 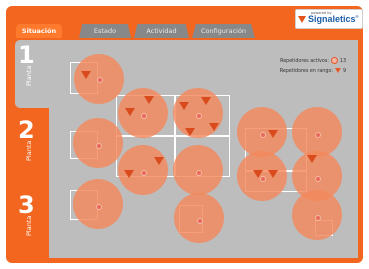 I want to click on floor-number: 3, so click(x=26, y=205).